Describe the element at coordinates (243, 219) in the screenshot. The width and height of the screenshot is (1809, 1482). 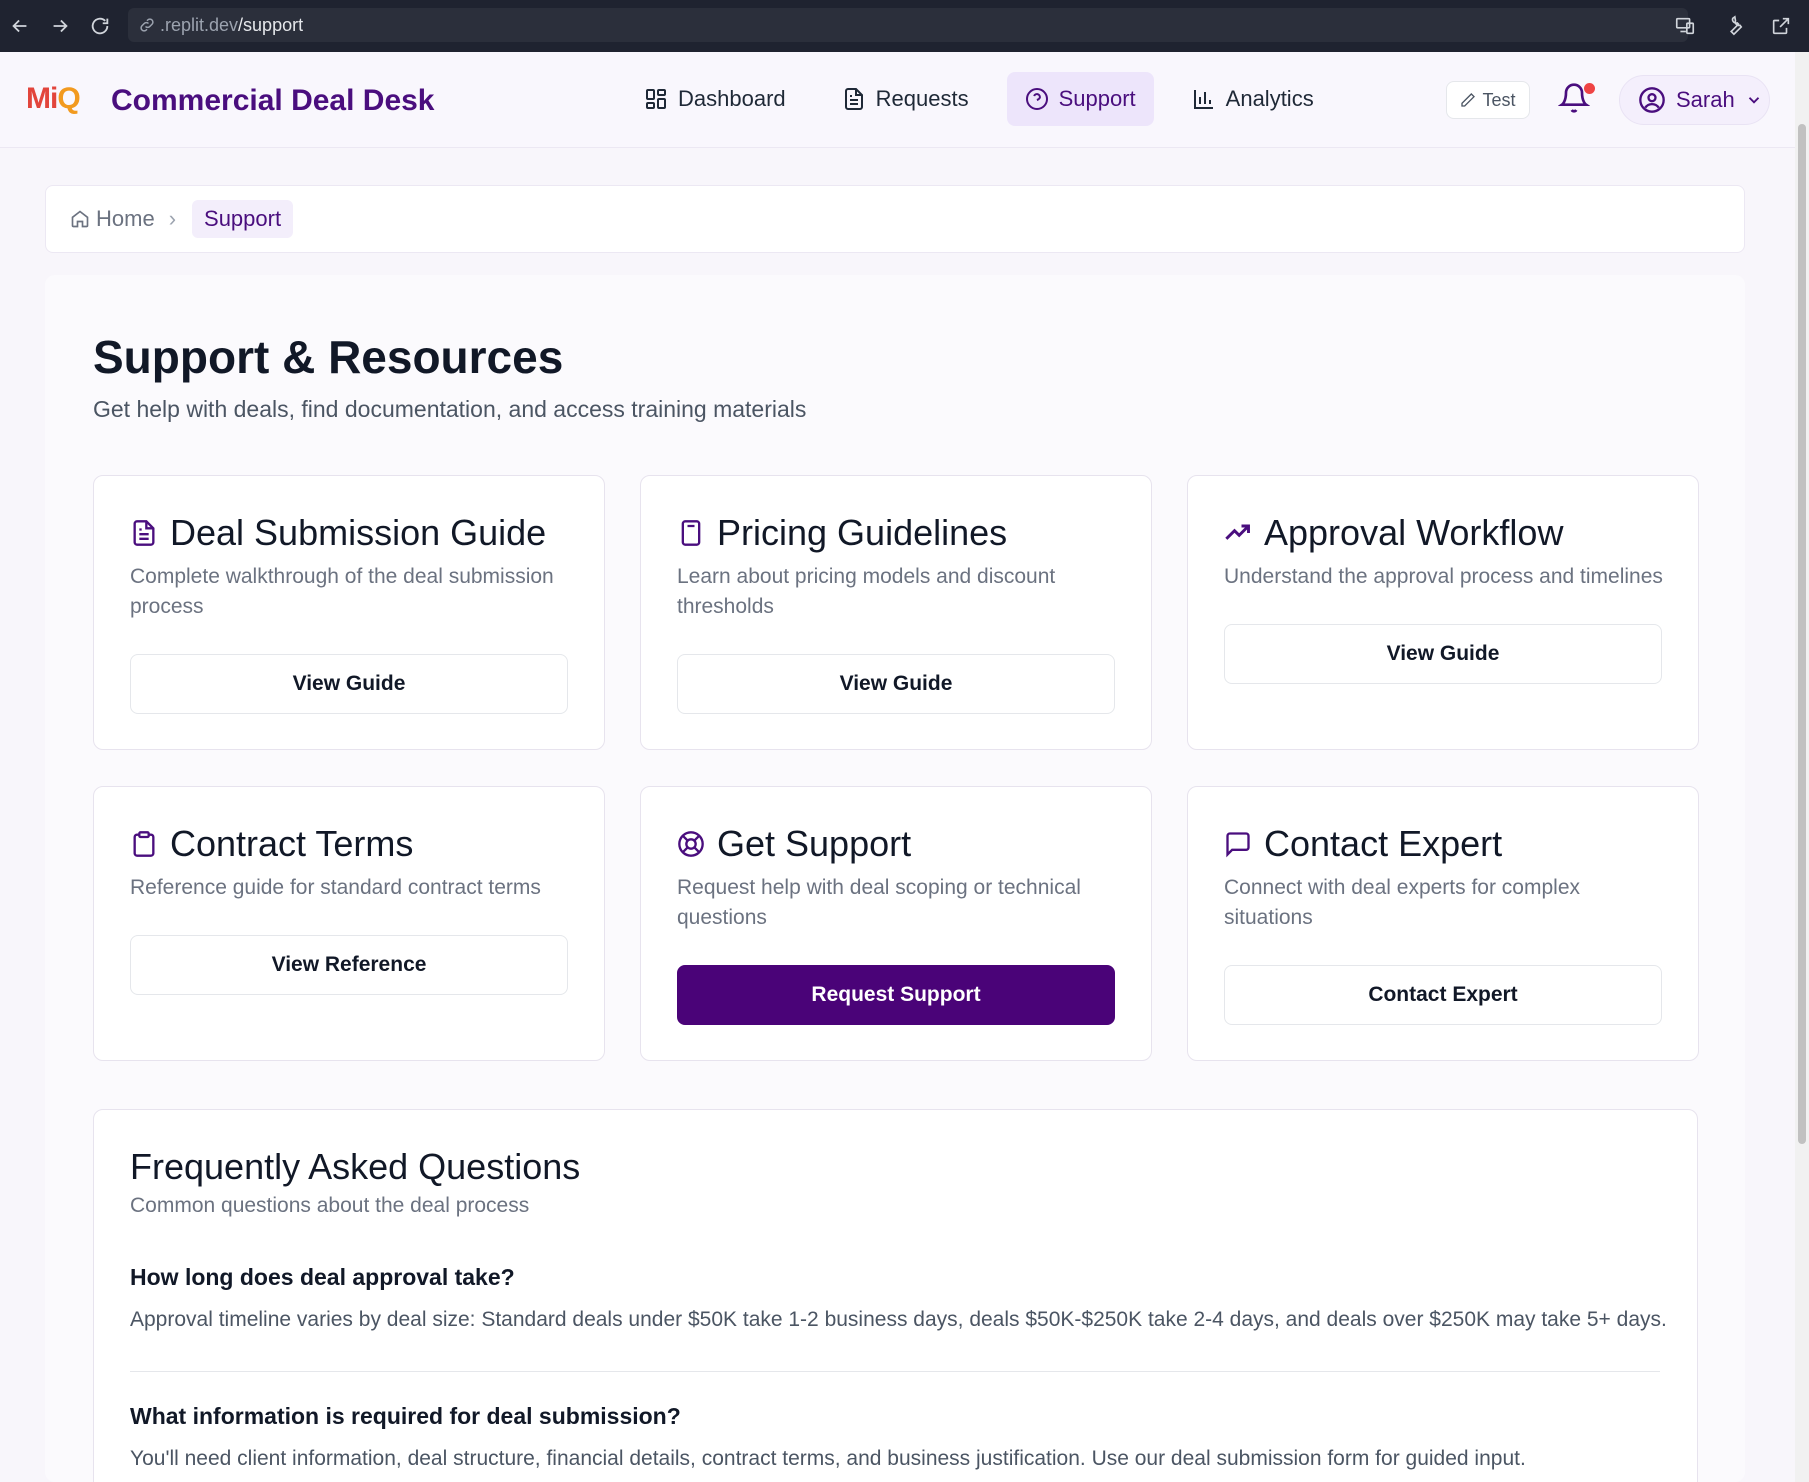
I see `breadcrumb-current: Support` at that location.